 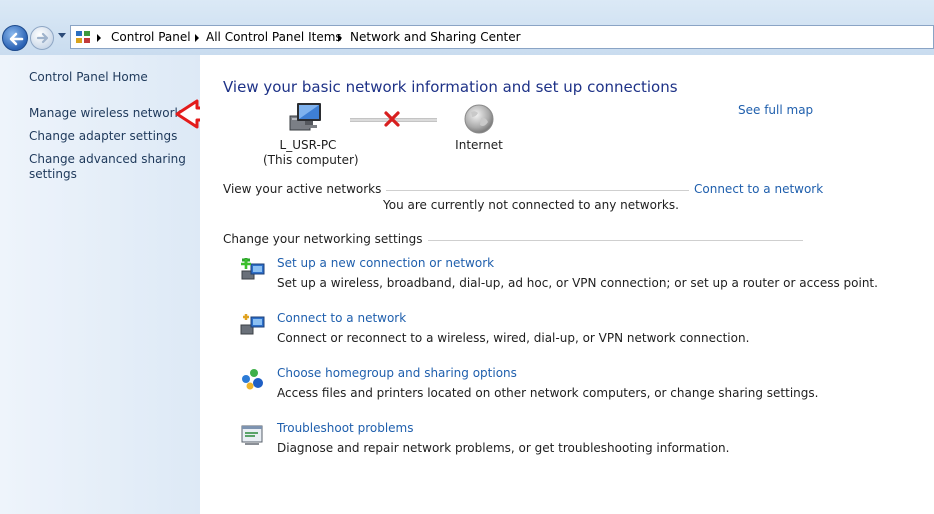 What do you see at coordinates (88, 77) in the screenshot?
I see `sidebar-item-control-panel-home: Control Panel Home` at bounding box center [88, 77].